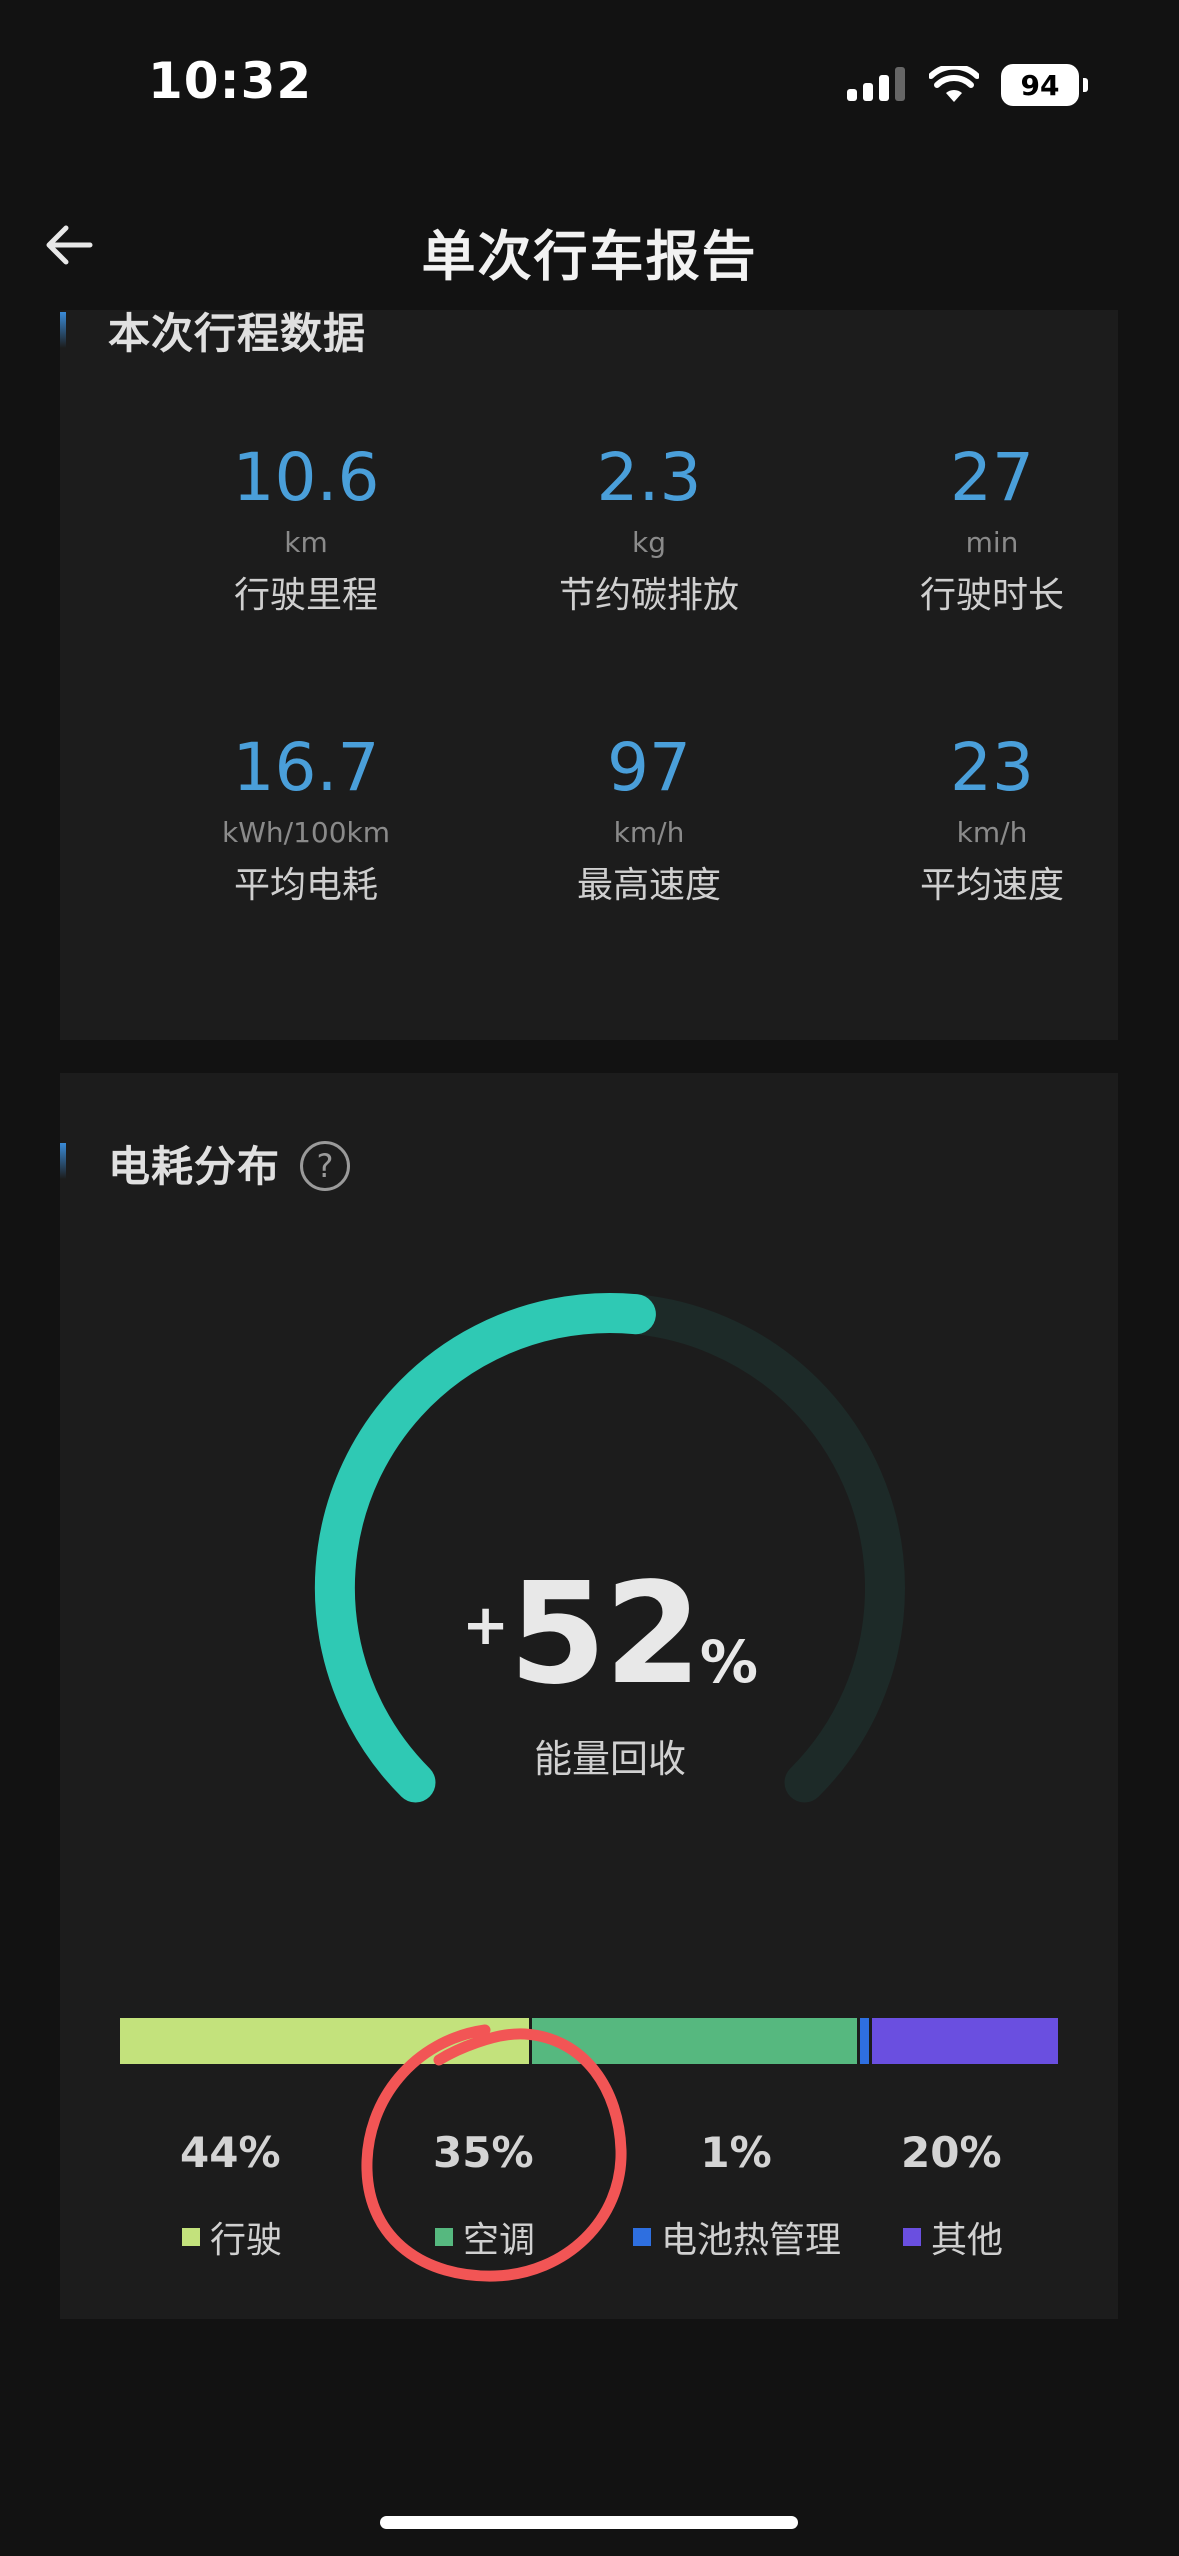 The image size is (1179, 2556). Describe the element at coordinates (306, 767) in the screenshot. I see `metric-value: 16.7` at that location.